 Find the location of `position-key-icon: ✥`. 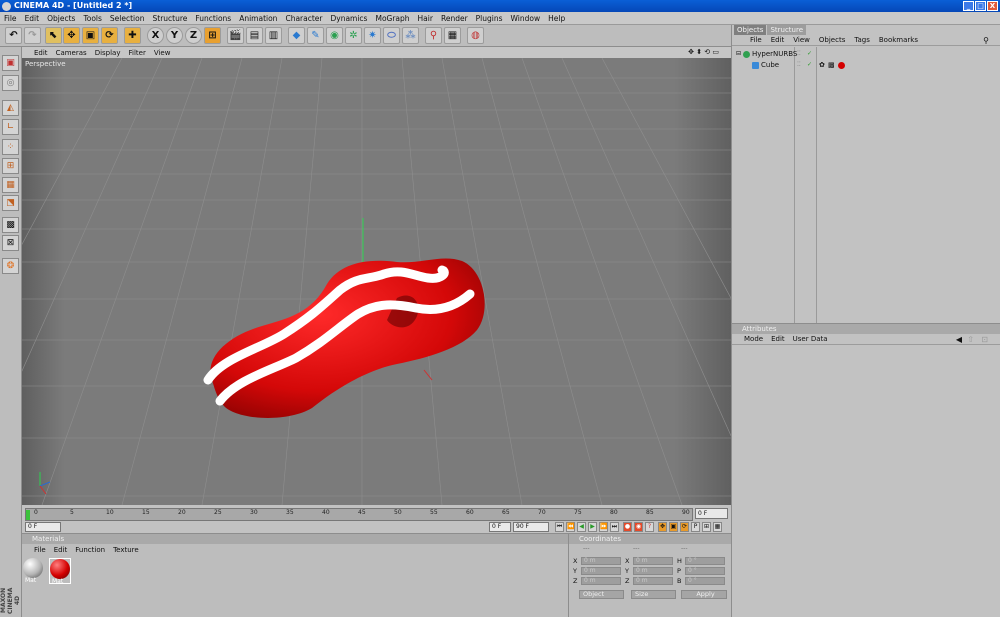

position-key-icon: ✥ is located at coordinates (662, 527).